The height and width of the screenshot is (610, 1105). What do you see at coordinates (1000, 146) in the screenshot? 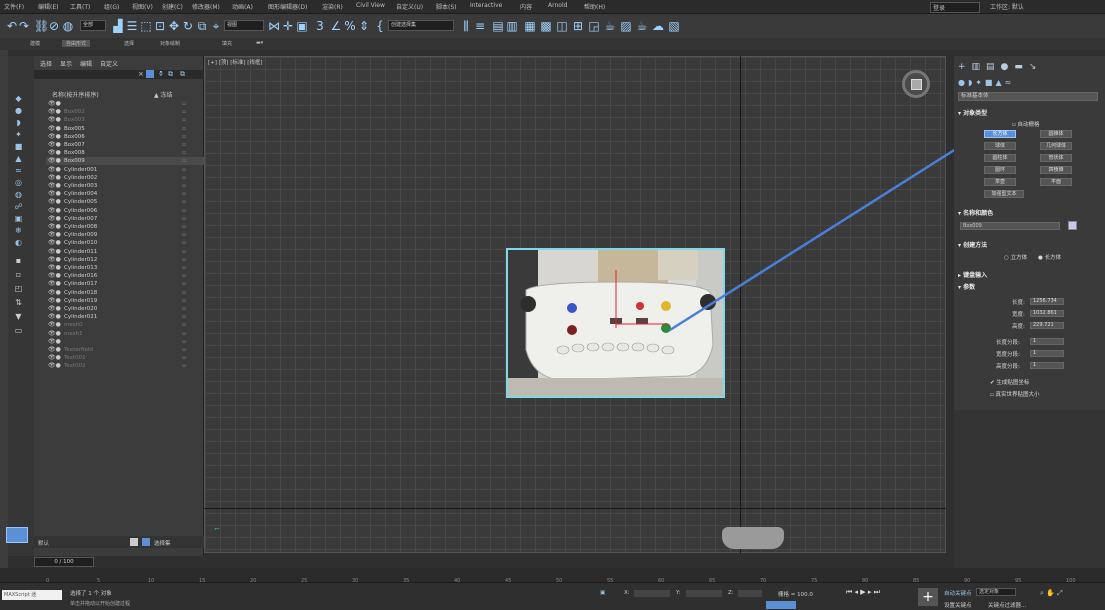
I see `sphere-button: 球体` at bounding box center [1000, 146].